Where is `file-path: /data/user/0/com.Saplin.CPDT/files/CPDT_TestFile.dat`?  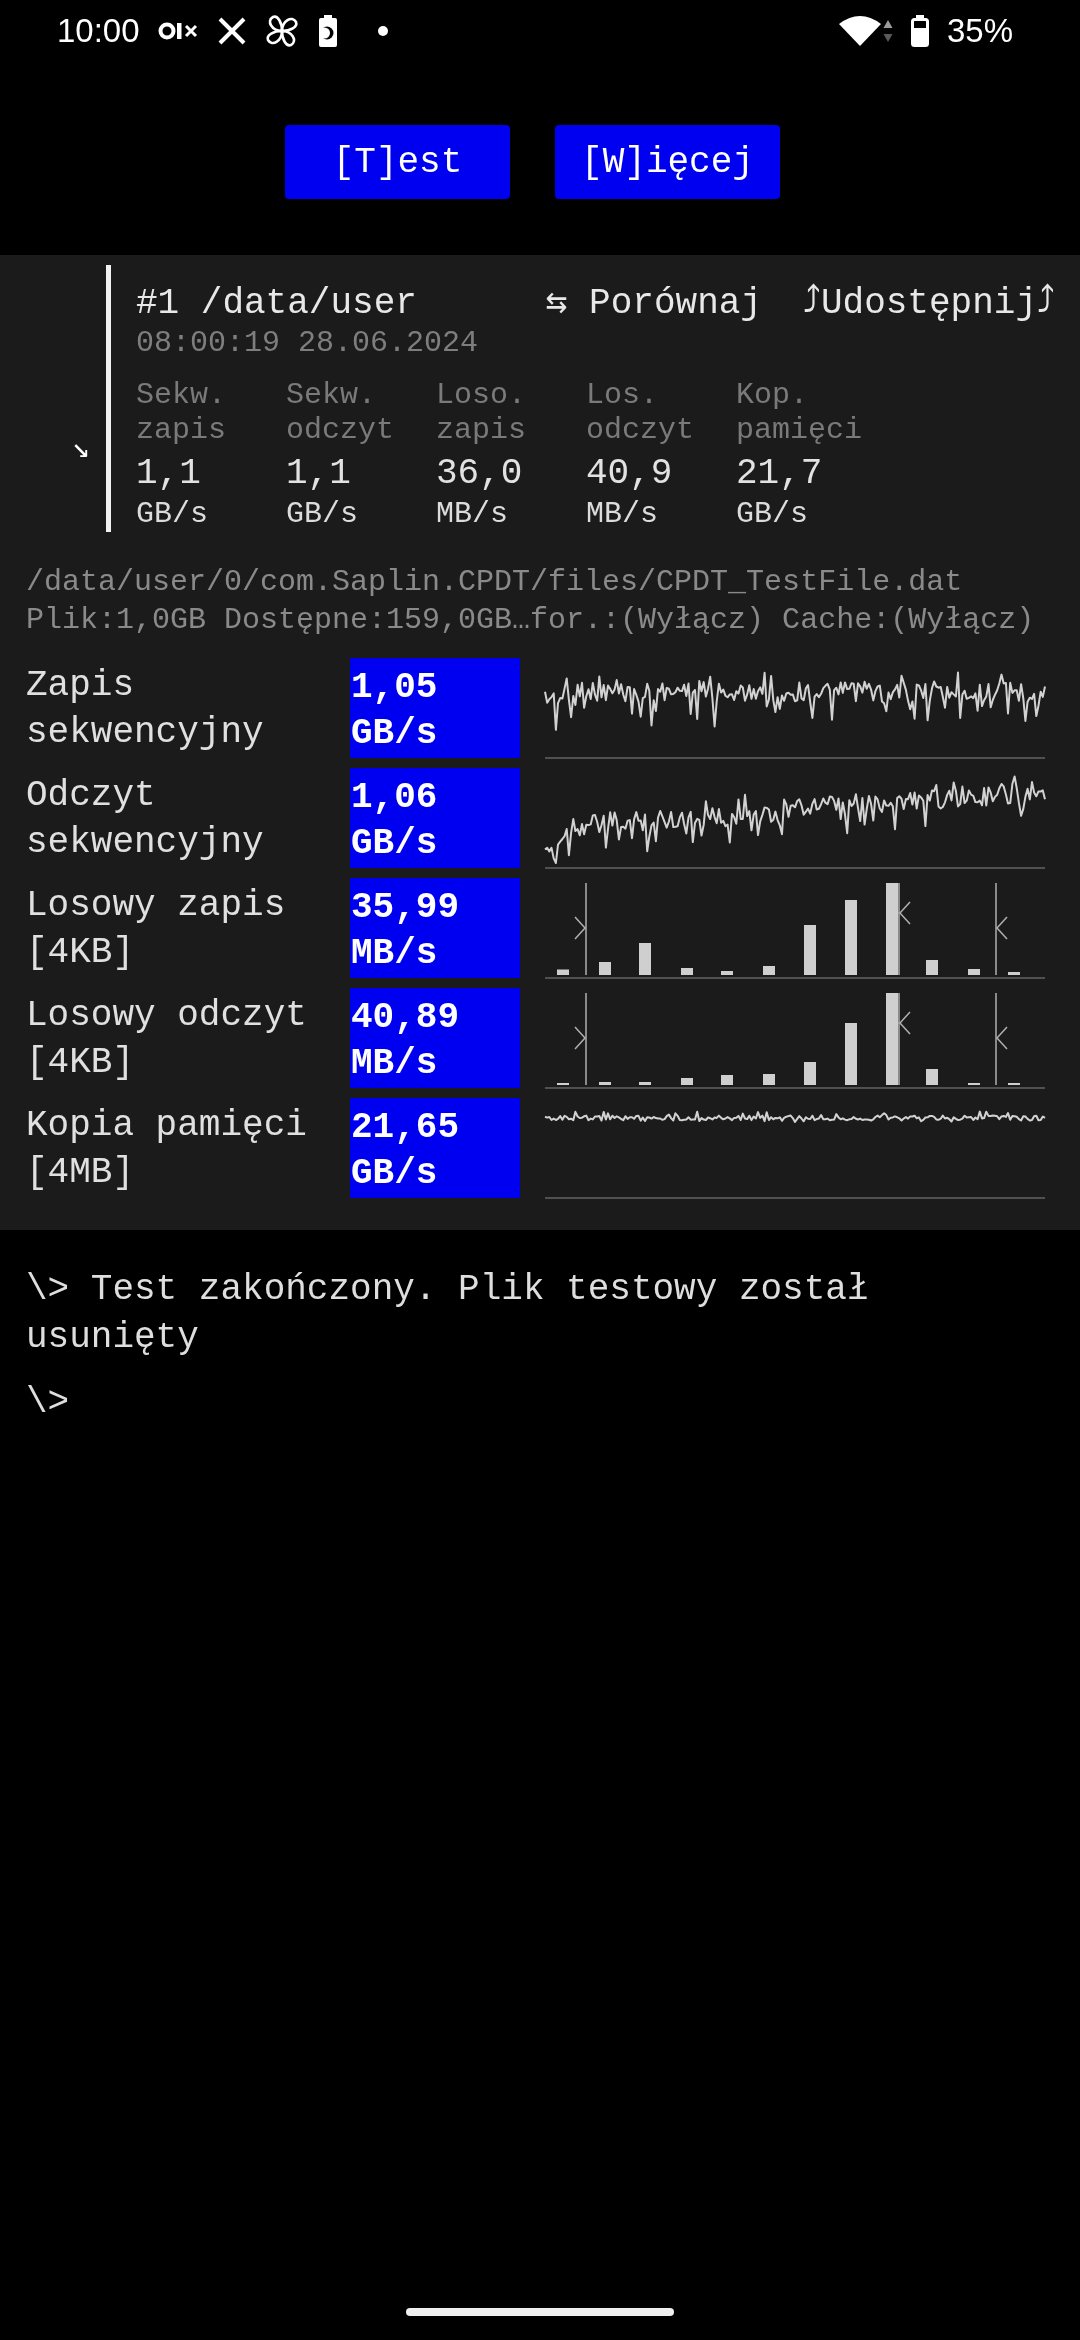
file-path: /data/user/0/com.Saplin.CPDT/files/CPDT_TestFile.dat is located at coordinates (494, 582).